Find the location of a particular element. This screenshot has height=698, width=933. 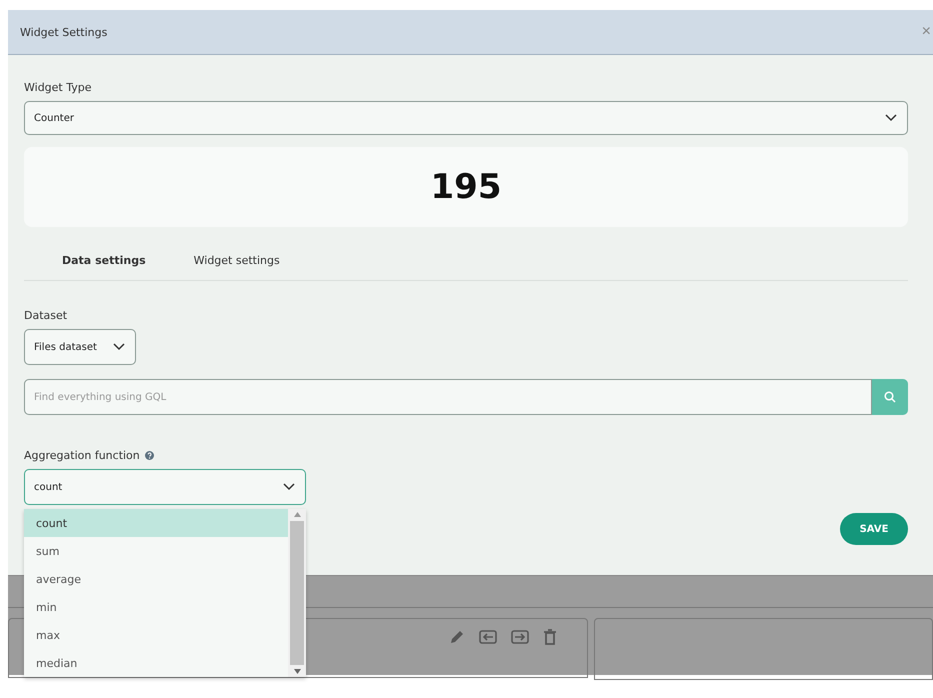

scroll-up-icon is located at coordinates (297, 514).